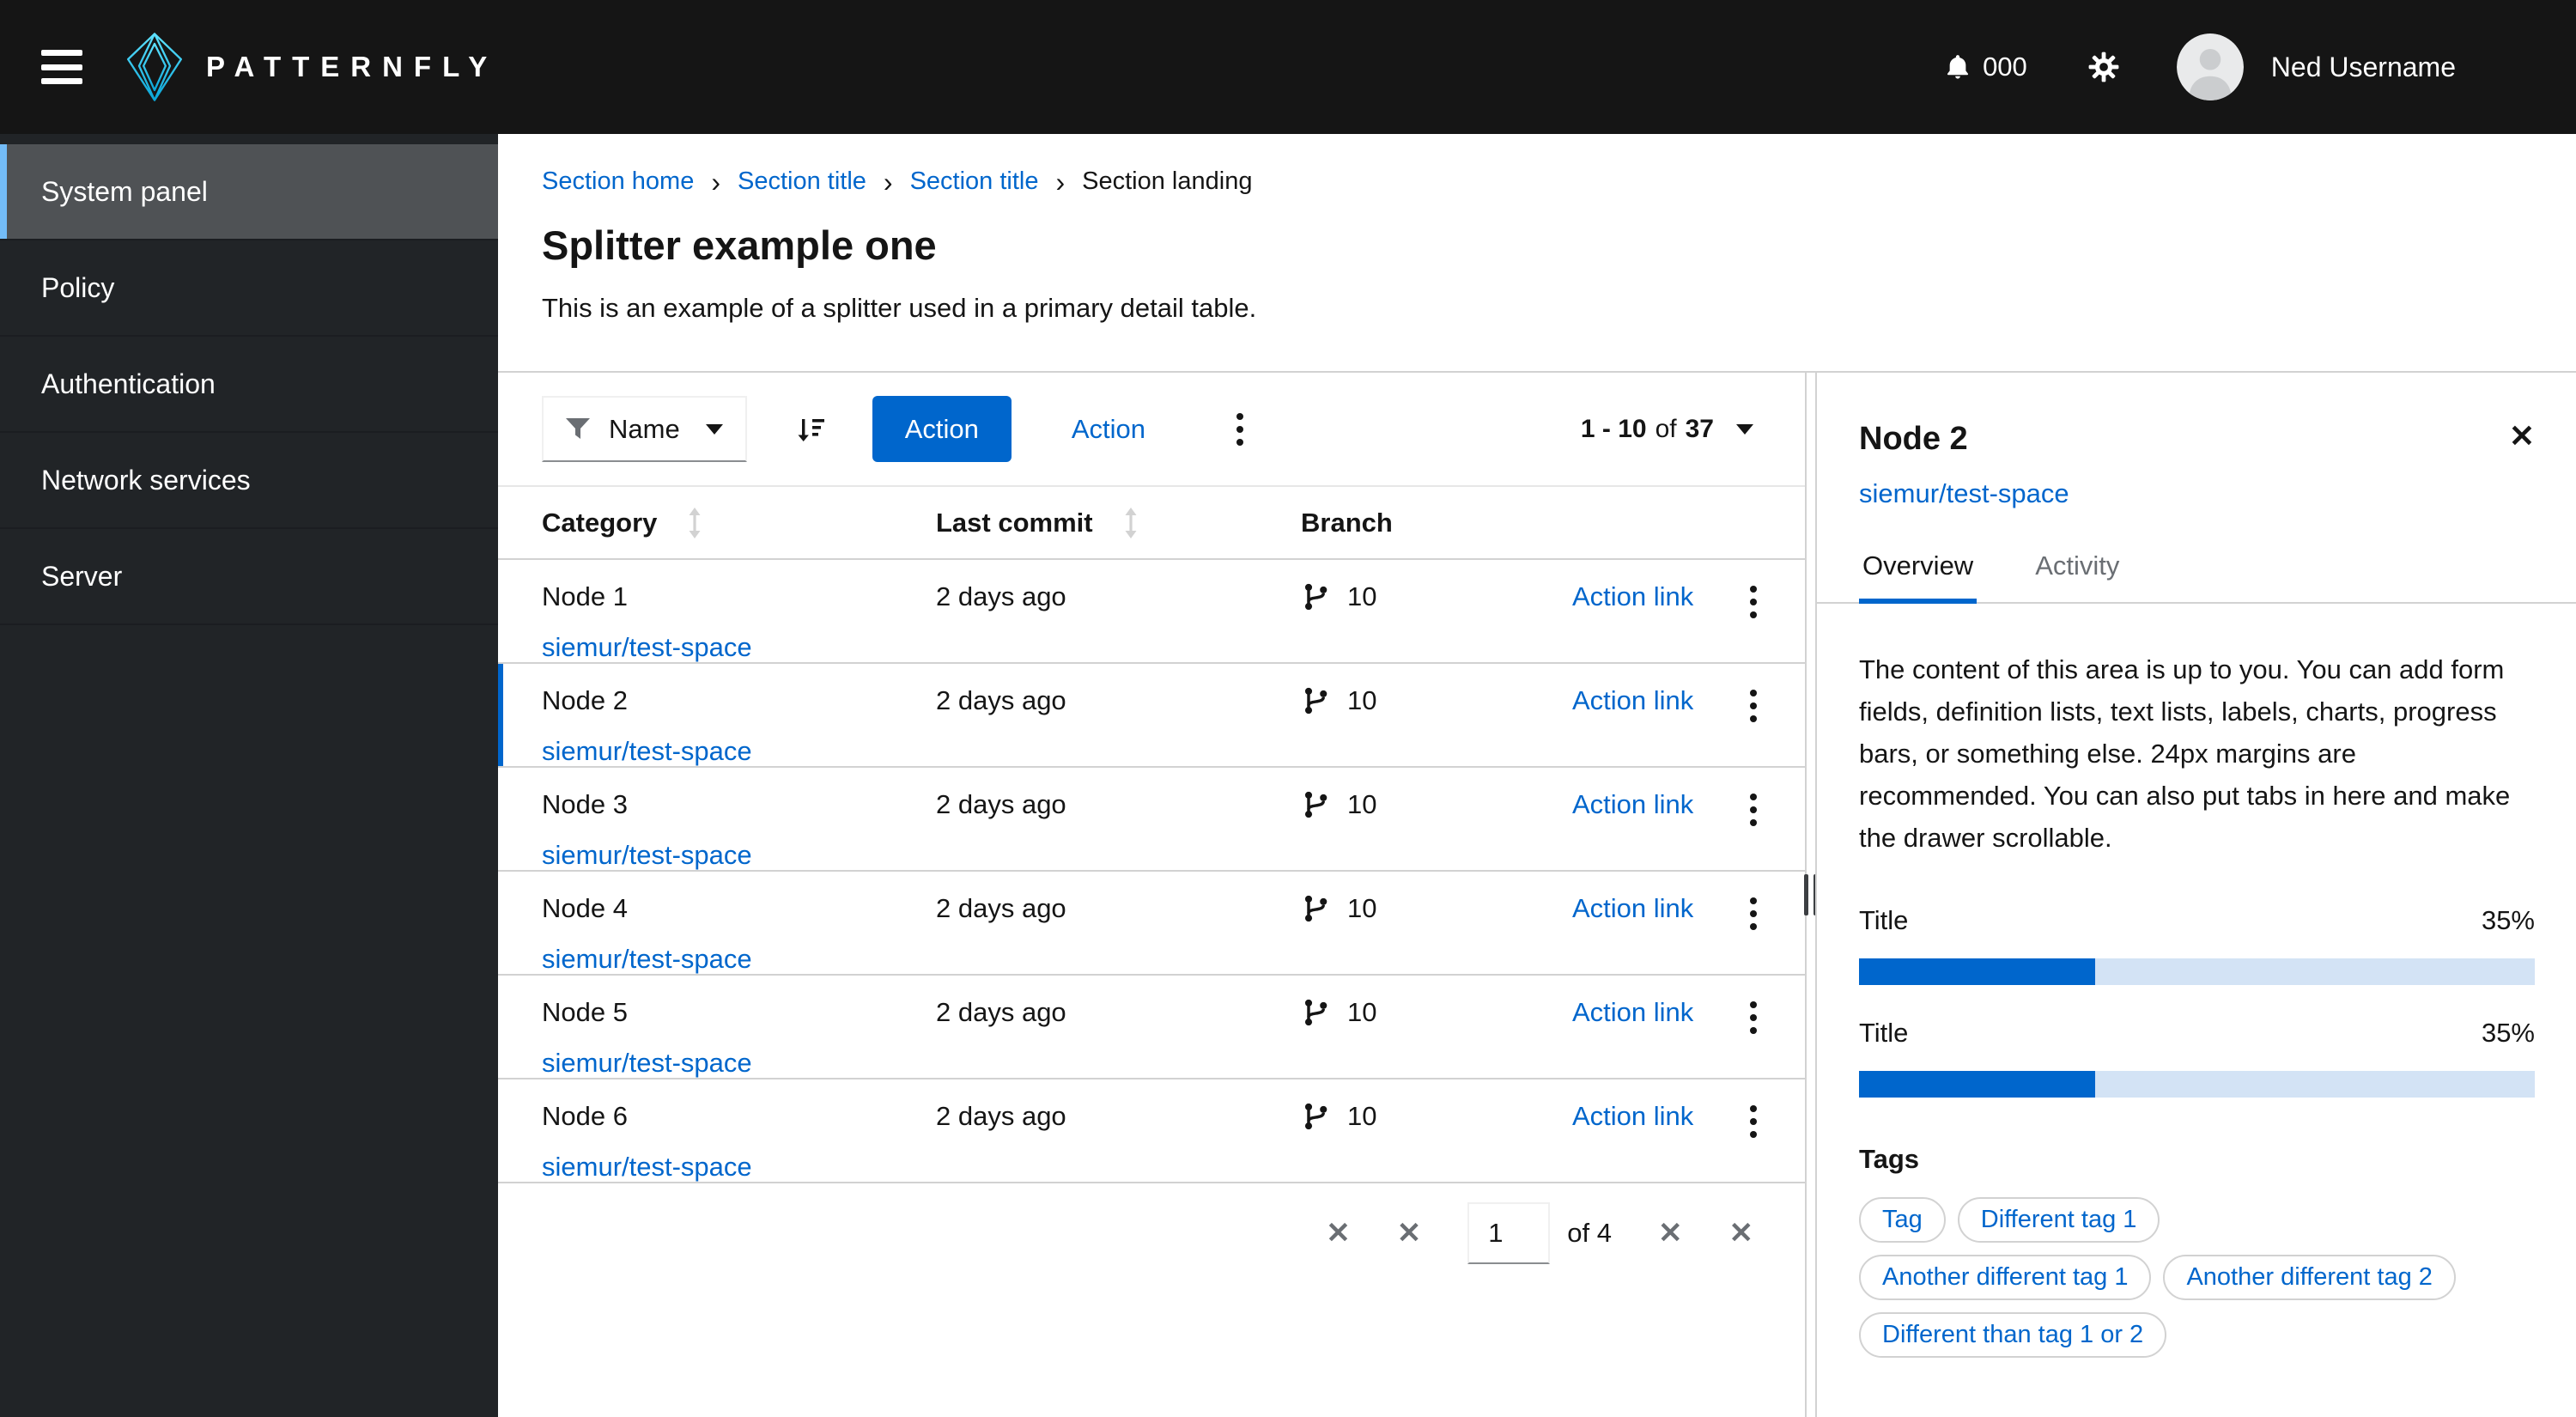  I want to click on row-name: Node 3, so click(585, 804).